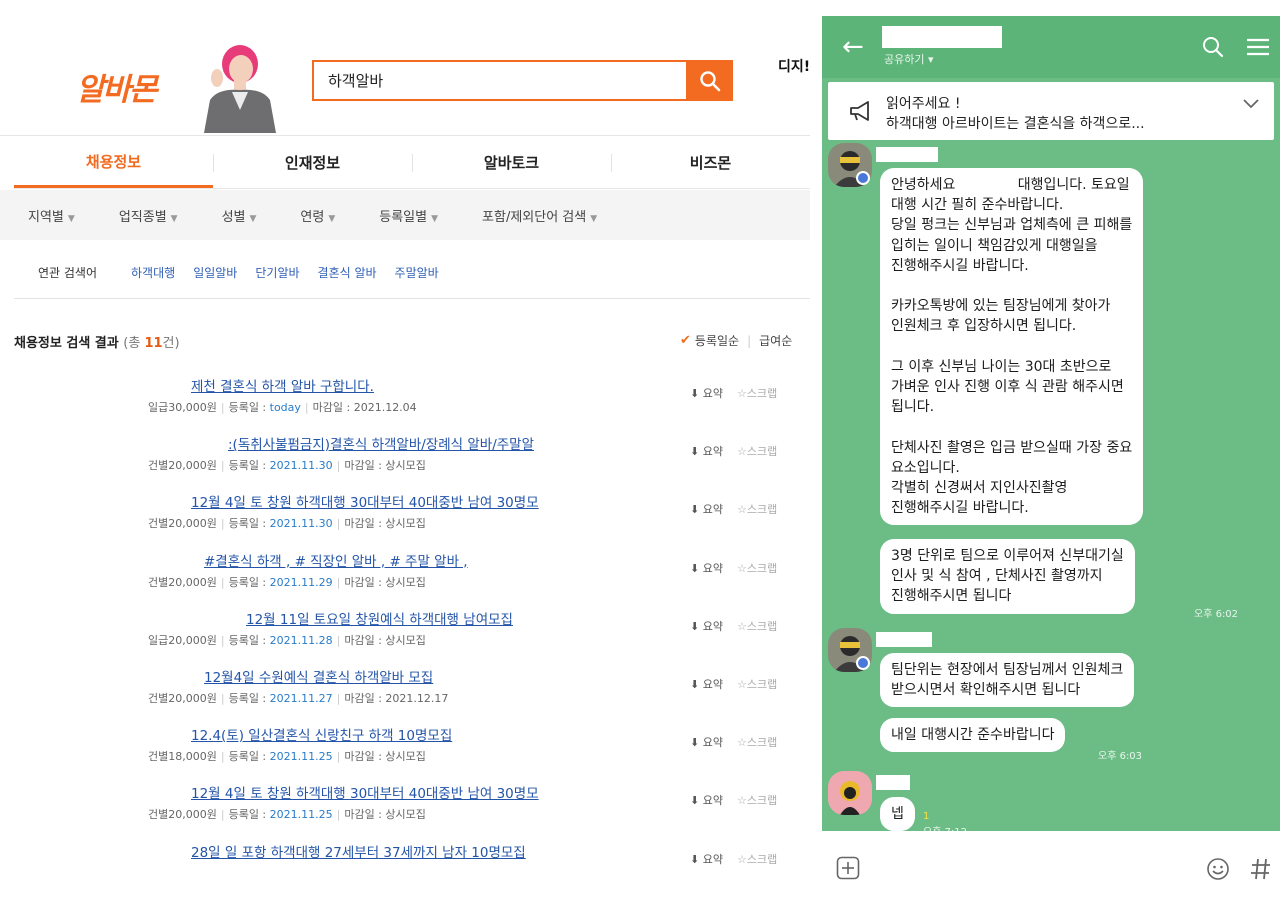 The image size is (1280, 901). I want to click on sort-by-date: 등록일순, so click(717, 340).